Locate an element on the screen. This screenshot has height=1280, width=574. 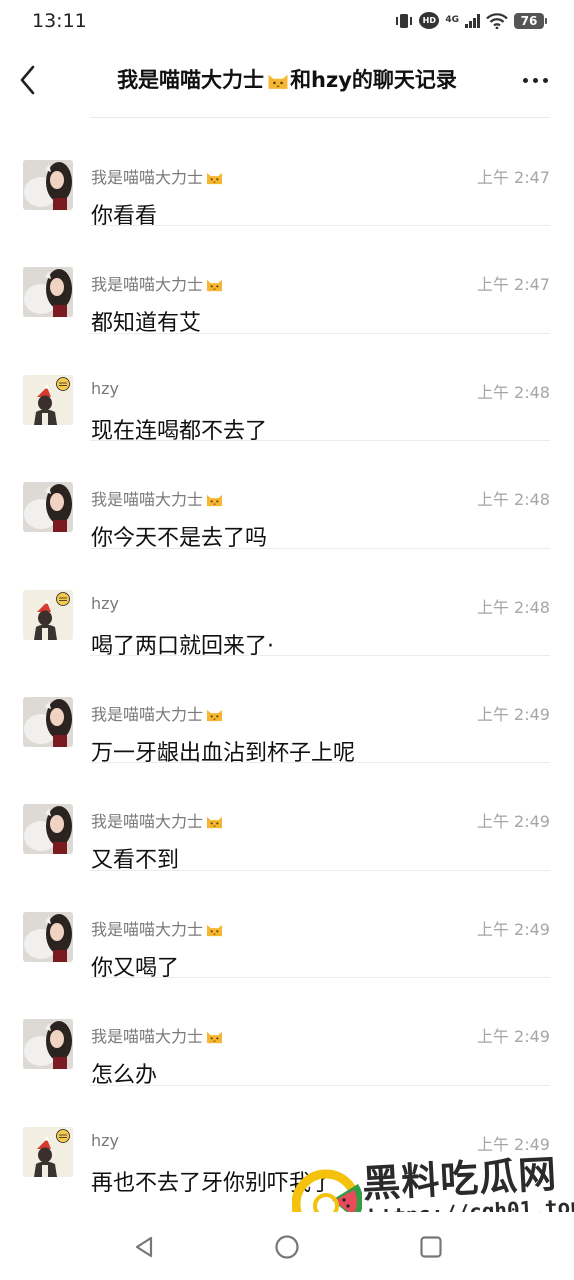
chevron-left-icon is located at coordinates (27, 80).